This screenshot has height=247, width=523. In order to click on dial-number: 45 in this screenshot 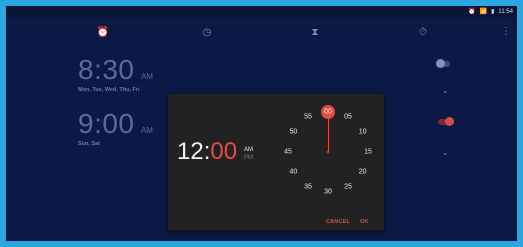, I will do `click(288, 152)`.